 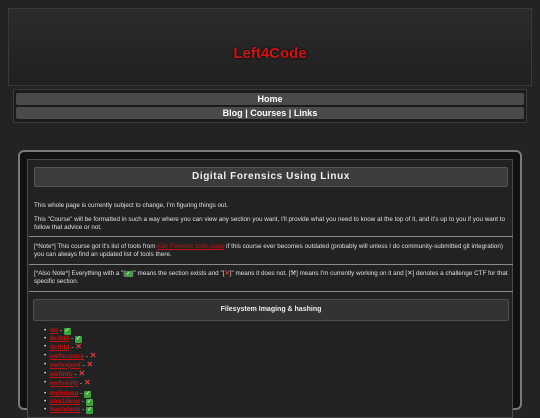 What do you see at coordinates (64, 393) in the screenshot?
I see `tool-link: md5deep` at bounding box center [64, 393].